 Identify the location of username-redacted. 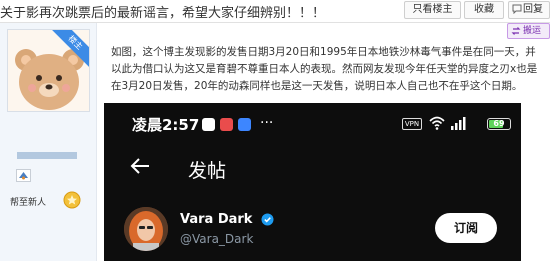
(47, 155).